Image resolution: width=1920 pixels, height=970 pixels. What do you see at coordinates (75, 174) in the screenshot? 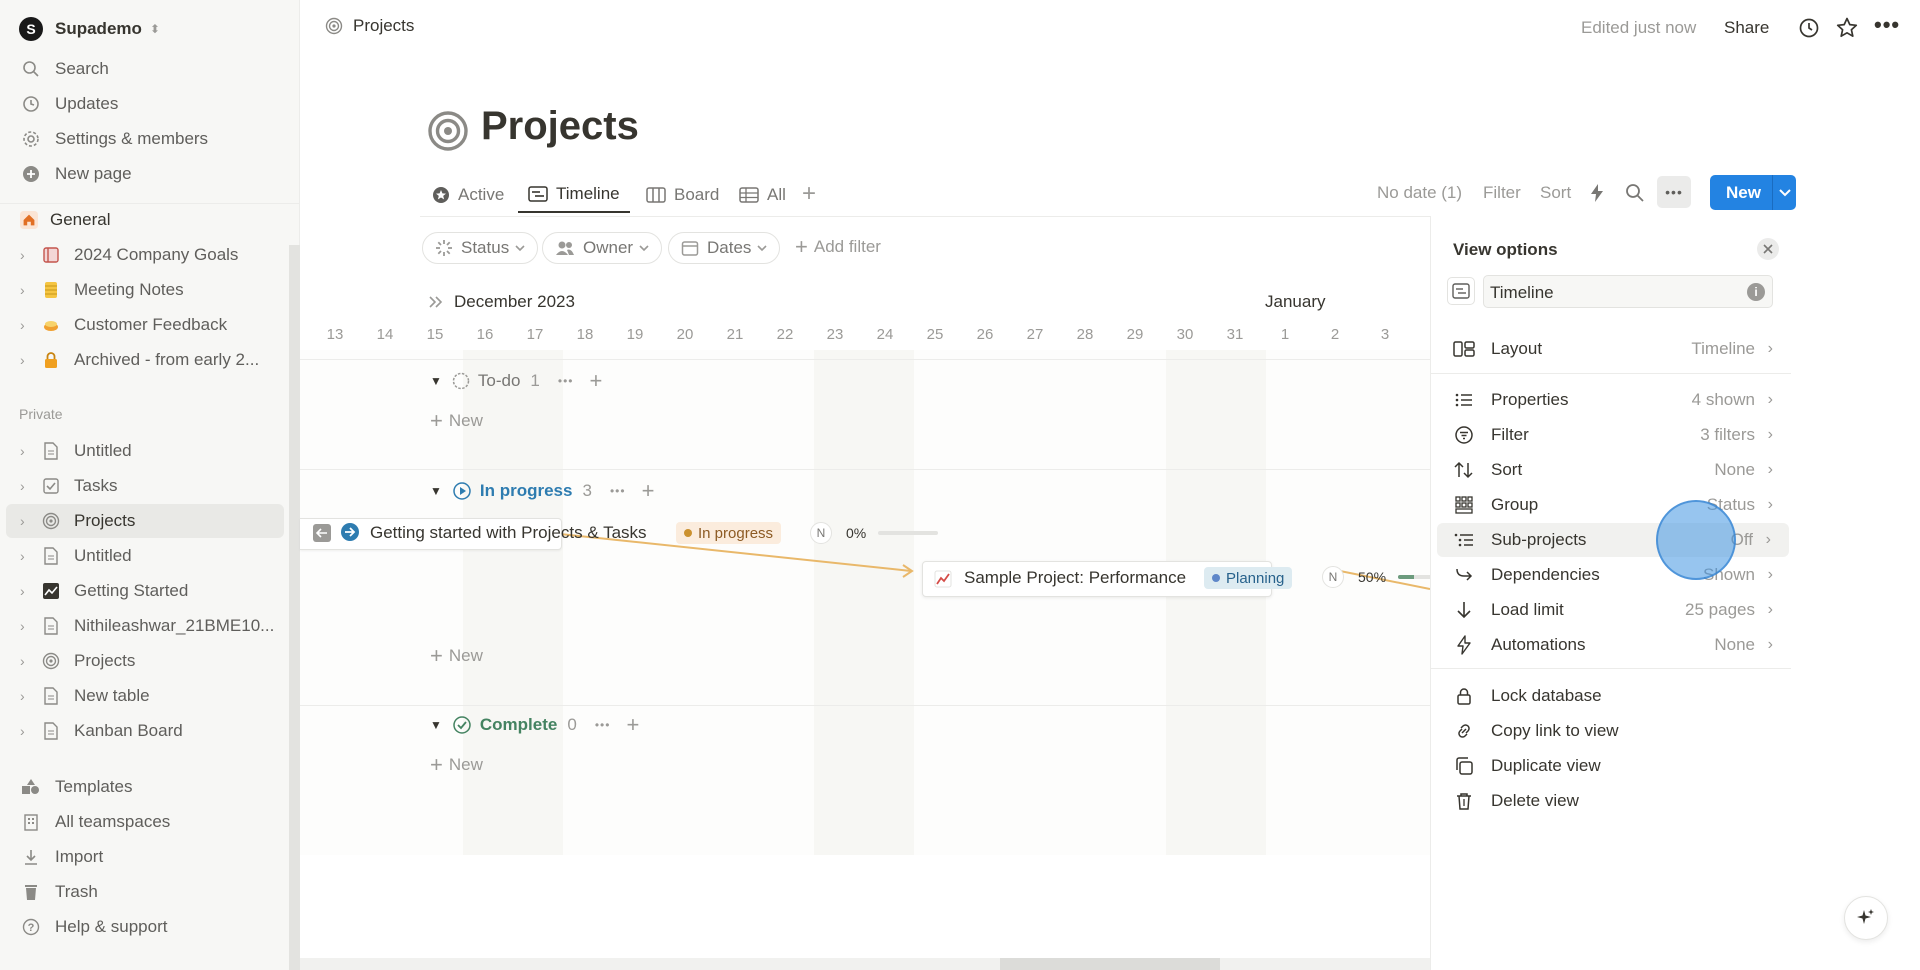
I see `sidebar-new-page: New page` at bounding box center [75, 174].